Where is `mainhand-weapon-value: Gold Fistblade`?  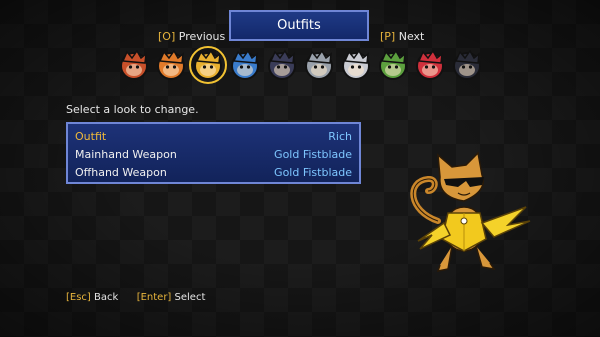 mainhand-weapon-value: Gold Fistblade is located at coordinates (313, 154).